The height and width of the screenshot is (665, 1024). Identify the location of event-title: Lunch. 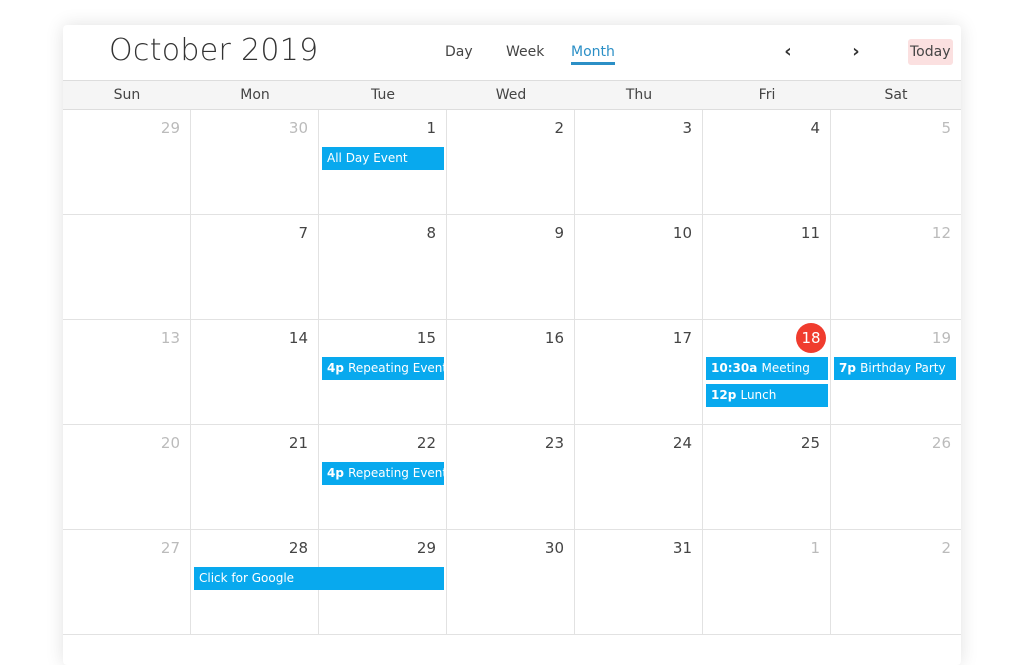
(758, 395).